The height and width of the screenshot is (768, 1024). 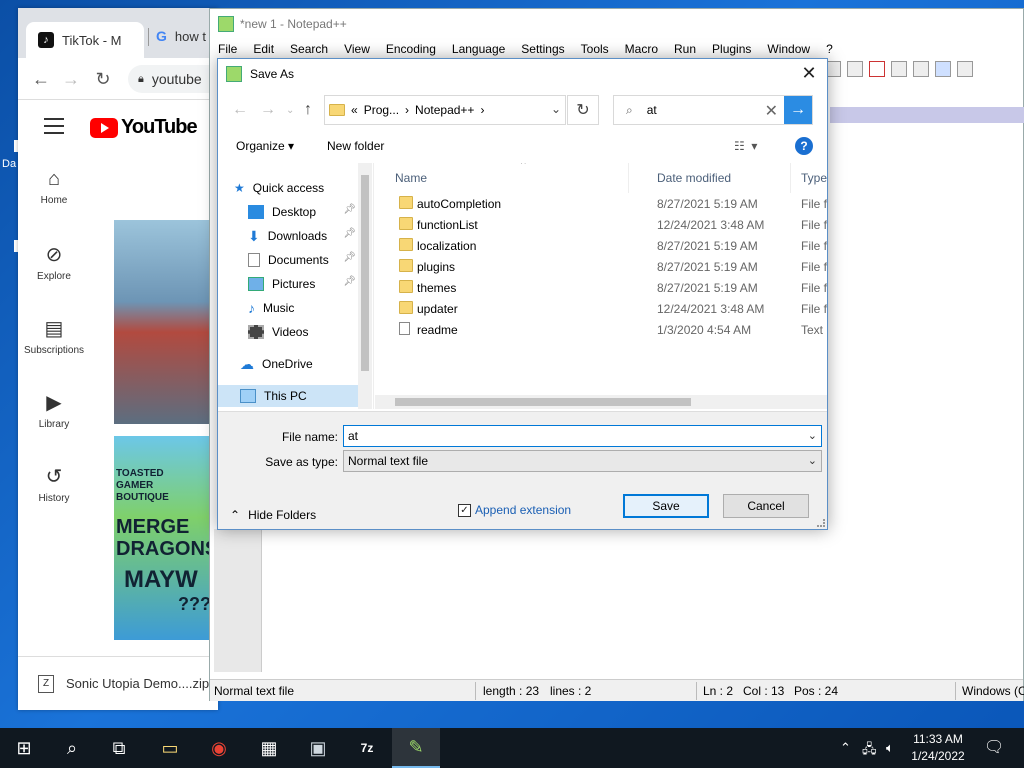 I want to click on file-row: themes 8/27/2021 5:19 AM File fo, so click(x=601, y=287).